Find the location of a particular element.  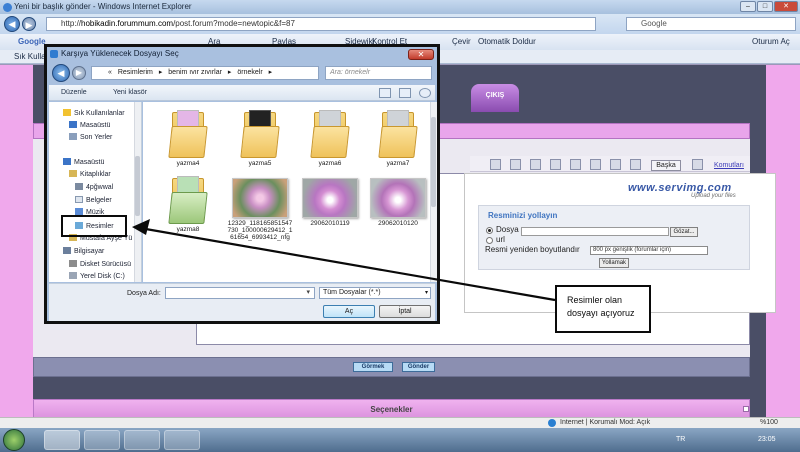

nav-masaustu: Masaüstü is located at coordinates (89, 125).